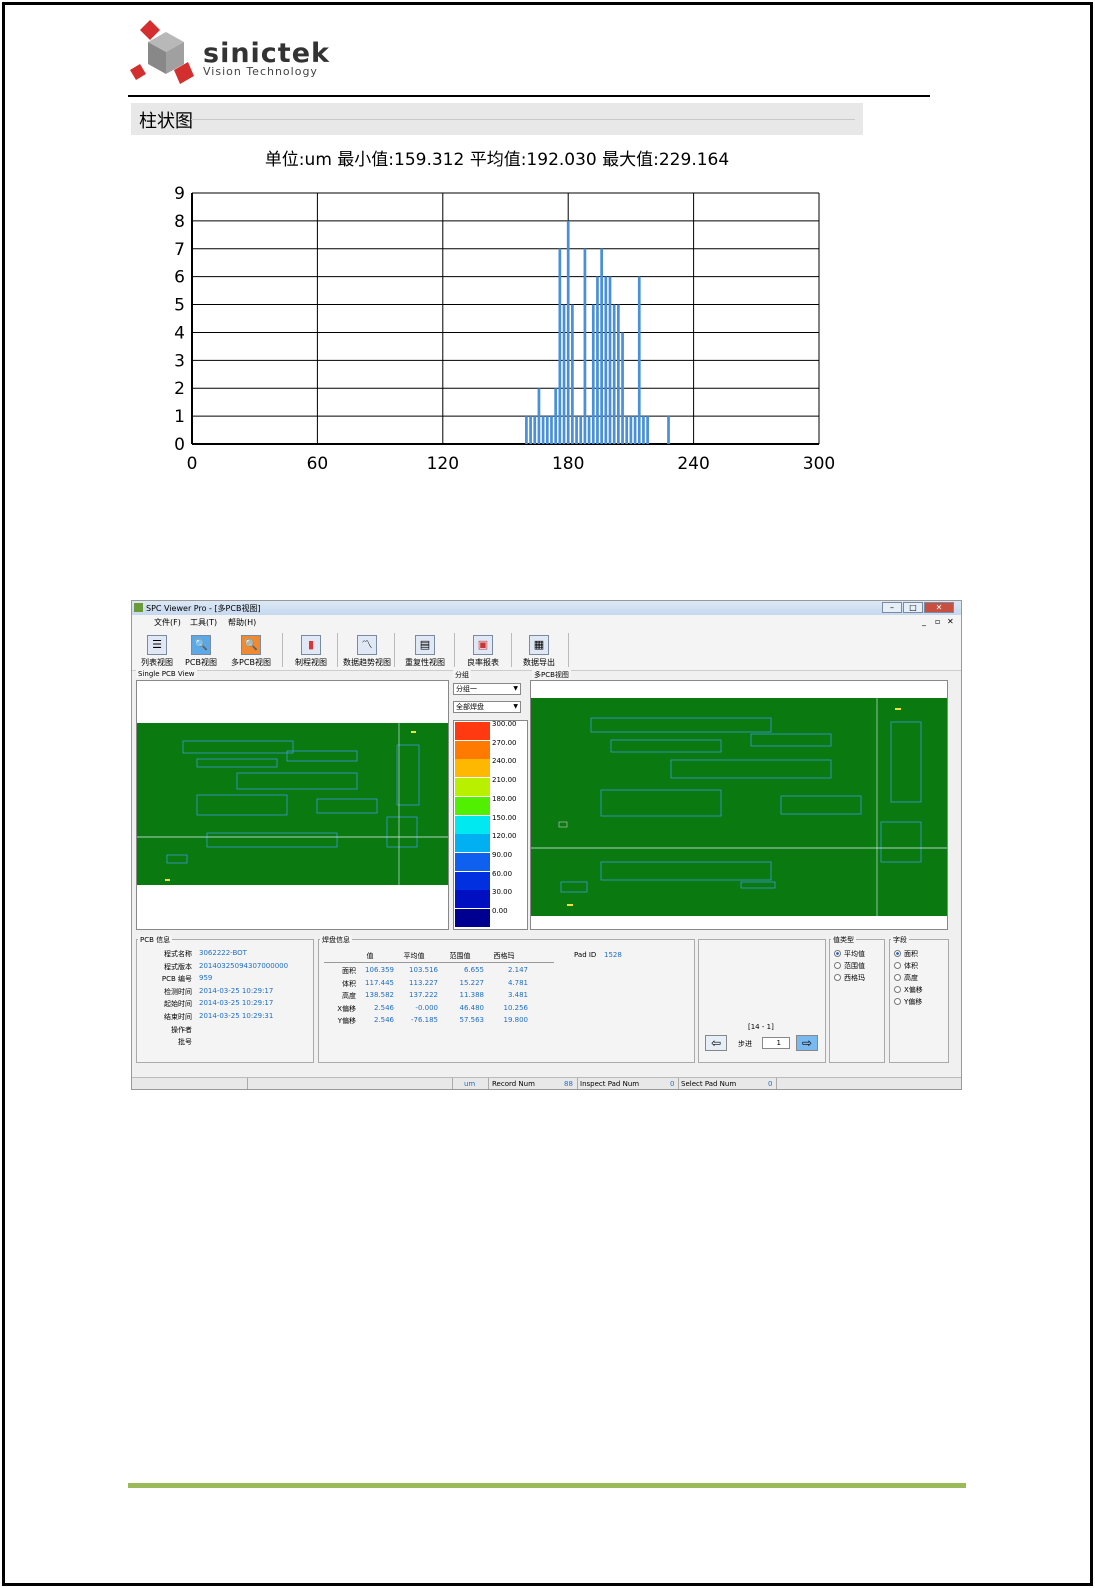 This screenshot has width=1095, height=1588. What do you see at coordinates (292, 805) in the screenshot?
I see `single-pcb-canvas` at bounding box center [292, 805].